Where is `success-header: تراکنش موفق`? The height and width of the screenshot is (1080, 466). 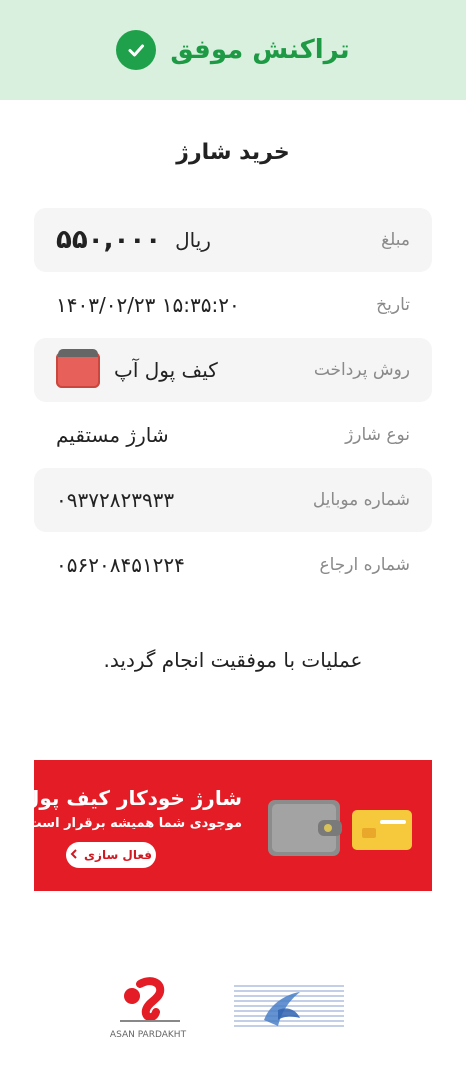
success-header: تراکنش موفق is located at coordinates (233, 50).